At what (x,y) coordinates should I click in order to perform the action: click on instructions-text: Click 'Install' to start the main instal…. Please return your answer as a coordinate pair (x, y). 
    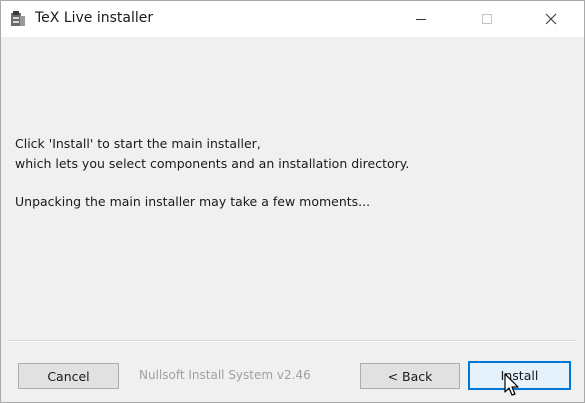
    Looking at the image, I should click on (212, 173).